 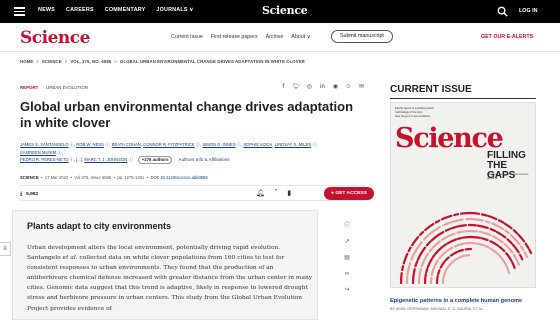 I want to click on authors-info-link: Authors Info & Affiliations, so click(x=204, y=159).